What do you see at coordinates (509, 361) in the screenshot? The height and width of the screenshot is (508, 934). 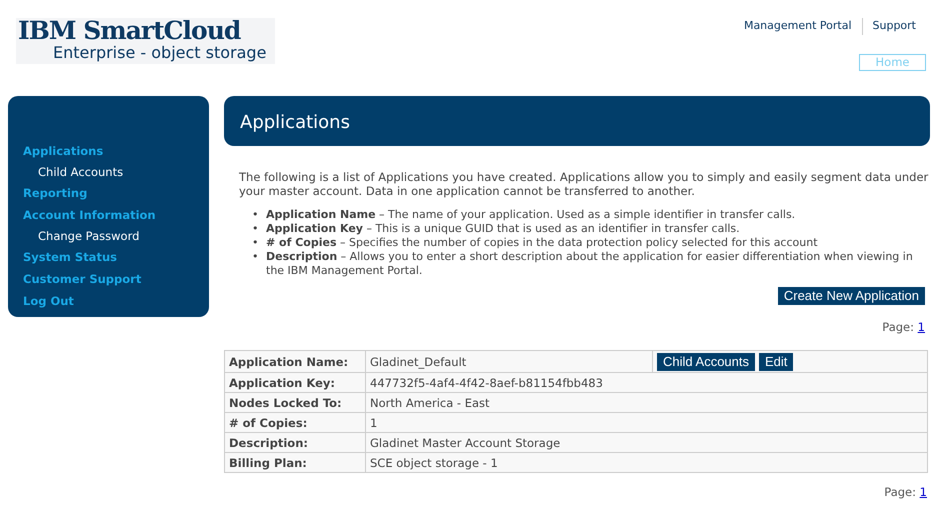 I see `field-value: Gladinet_Default` at bounding box center [509, 361].